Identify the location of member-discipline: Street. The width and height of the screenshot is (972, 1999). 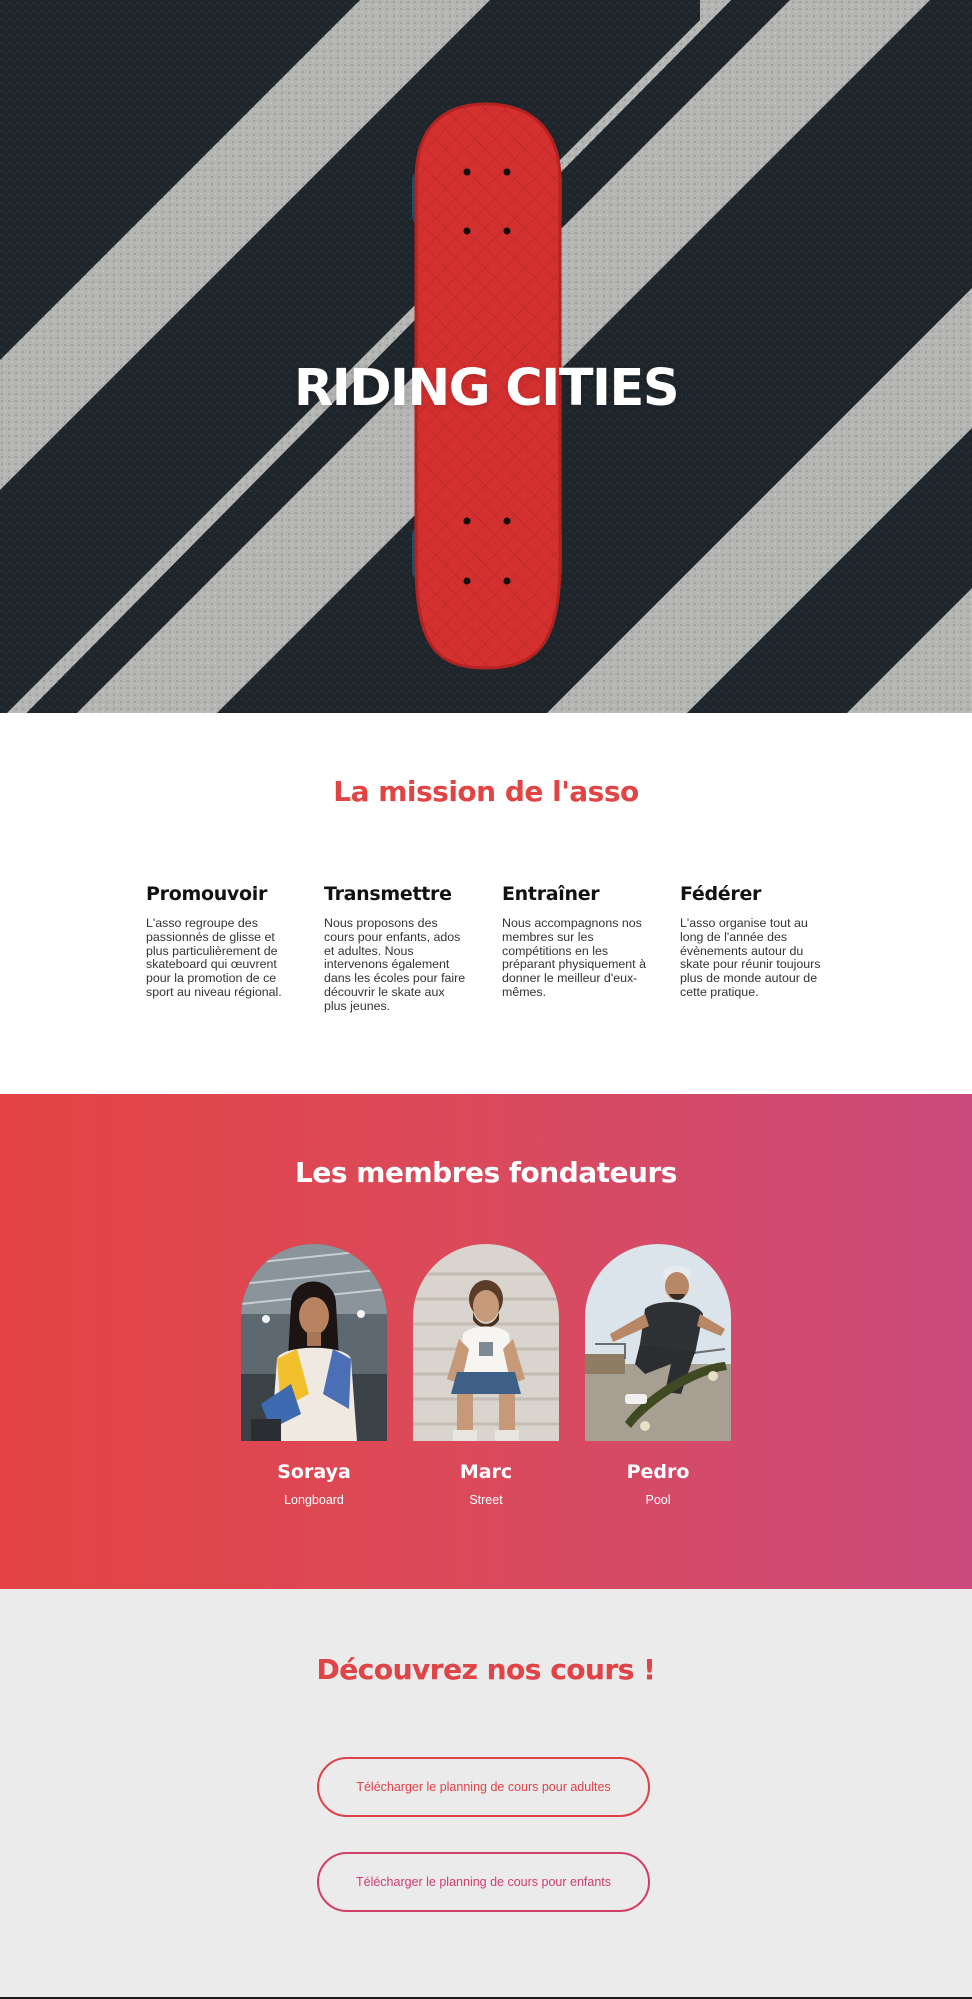
(486, 1500).